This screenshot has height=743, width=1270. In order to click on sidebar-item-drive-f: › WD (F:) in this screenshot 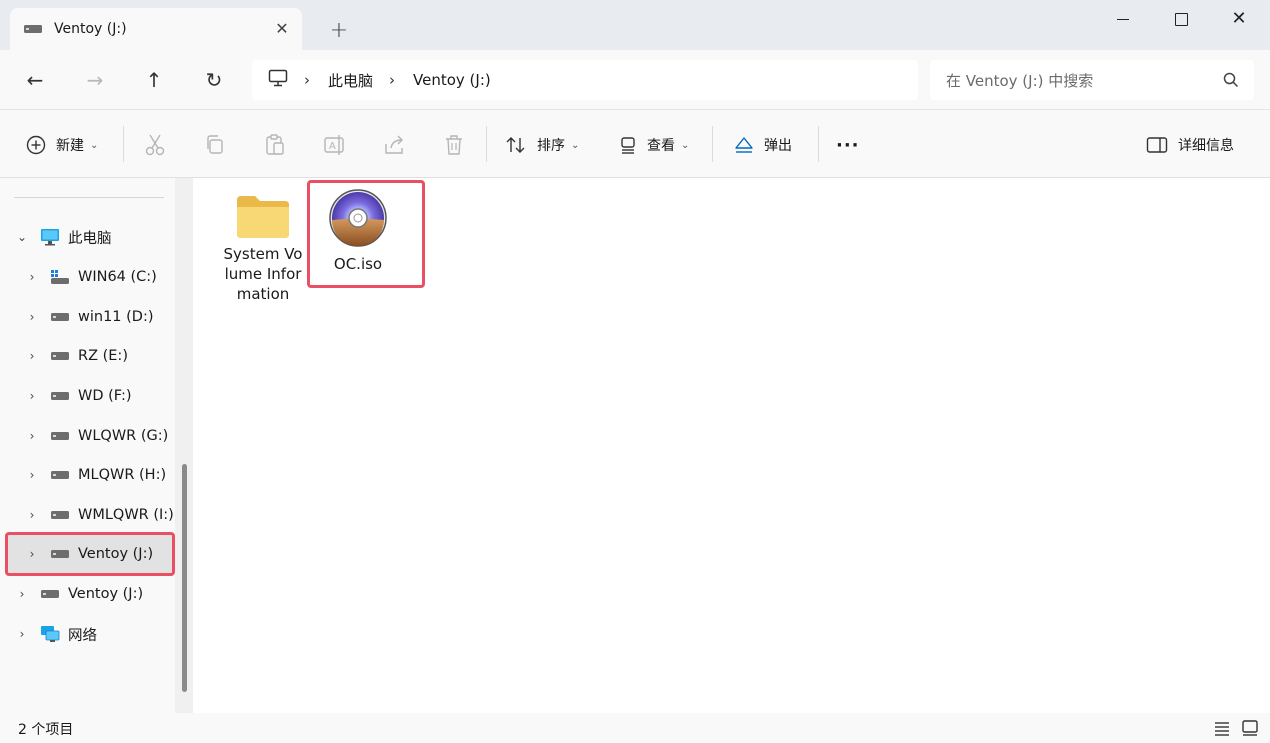, I will do `click(78, 396)`.